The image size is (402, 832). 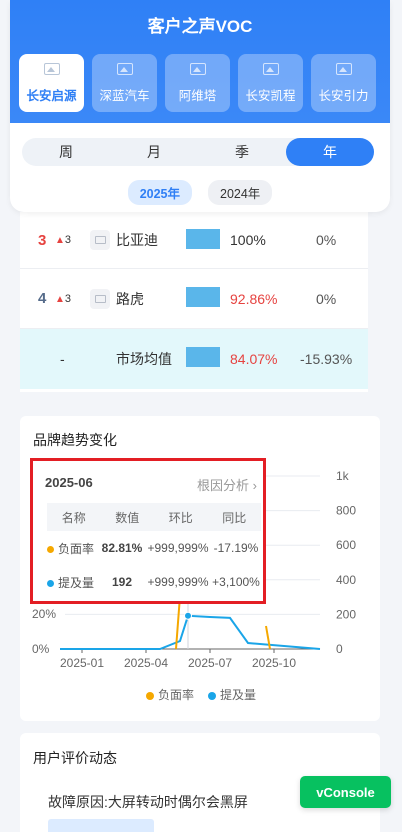 I want to click on page-title: 客户之声VOC, so click(x=200, y=26).